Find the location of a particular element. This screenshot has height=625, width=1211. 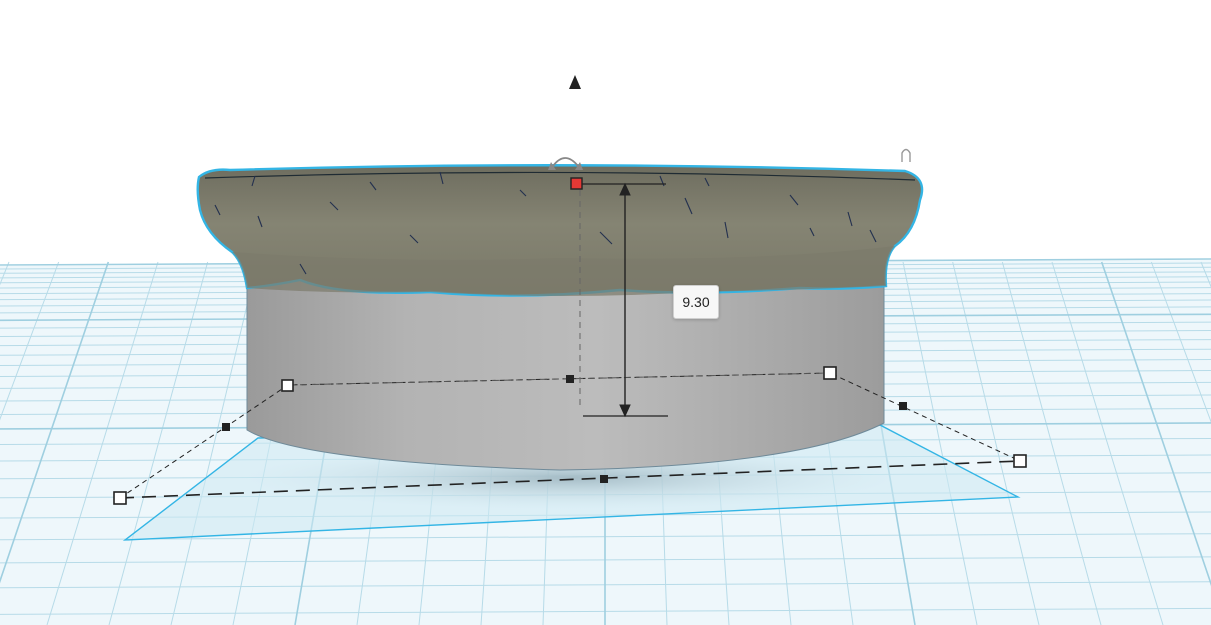

corner-handle-front-right is located at coordinates (1020, 461).